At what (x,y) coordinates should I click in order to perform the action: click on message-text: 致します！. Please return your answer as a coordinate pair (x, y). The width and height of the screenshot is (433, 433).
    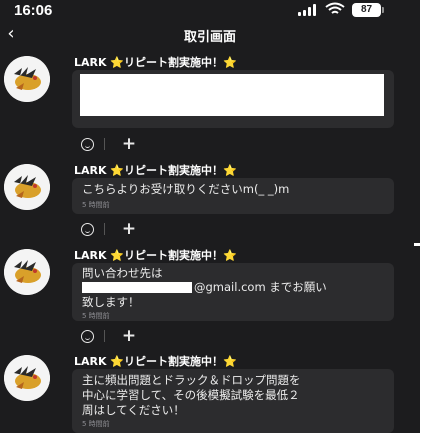
    Looking at the image, I should click on (111, 302).